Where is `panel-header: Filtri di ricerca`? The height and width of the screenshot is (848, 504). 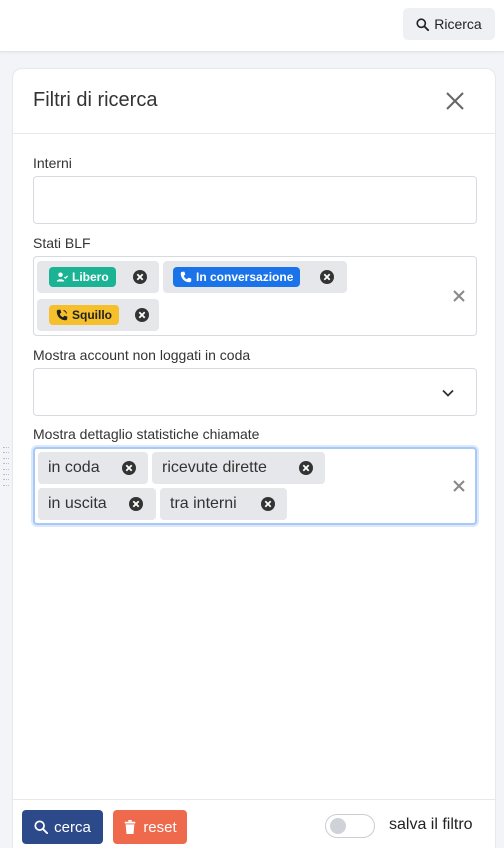
panel-header: Filtri di ricerca is located at coordinates (254, 101).